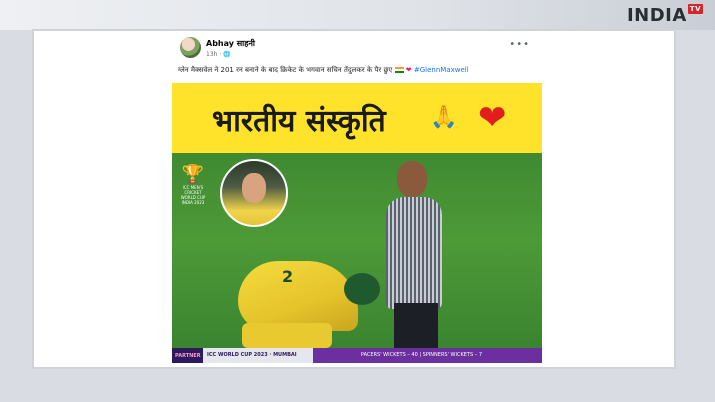 This screenshot has height=402, width=715. What do you see at coordinates (227, 54) in the screenshot?
I see `globe-icon: 🌐` at bounding box center [227, 54].